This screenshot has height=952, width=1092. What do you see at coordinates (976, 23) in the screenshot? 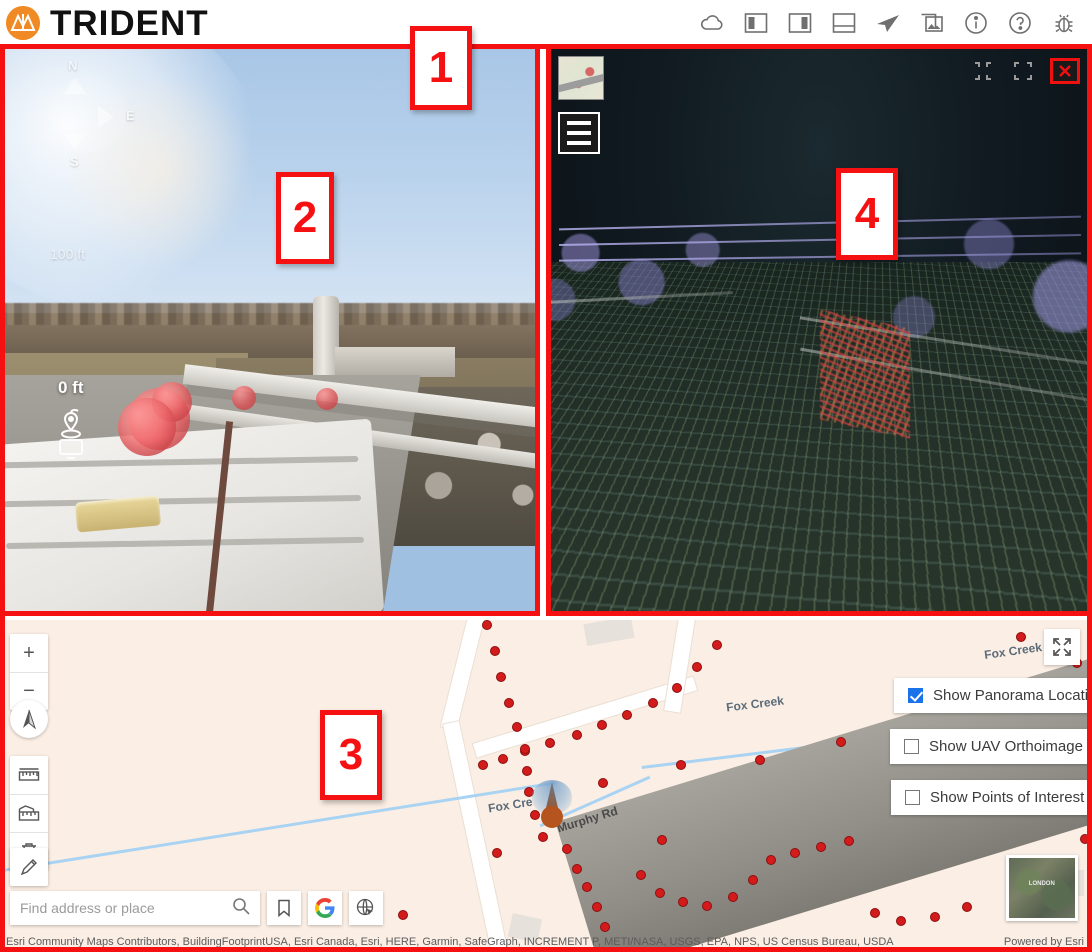
I see `info-icon` at bounding box center [976, 23].